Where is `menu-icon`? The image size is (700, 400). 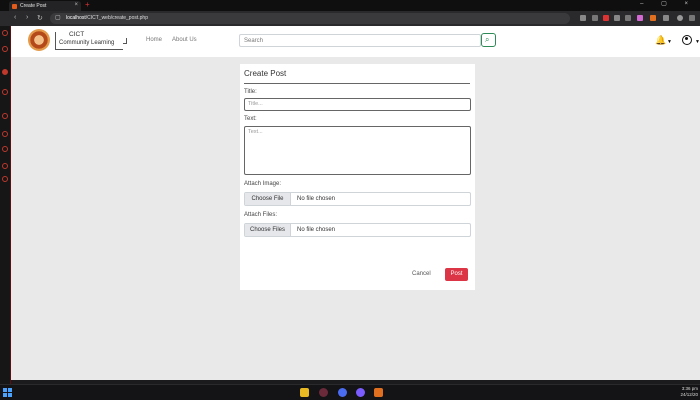 menu-icon is located at coordinates (692, 18).